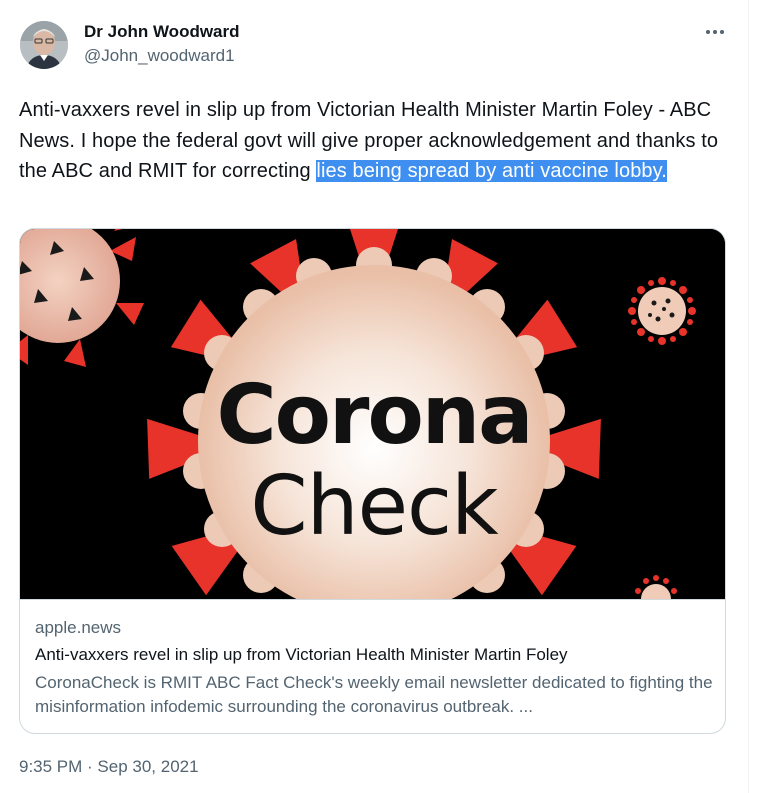 The width and height of the screenshot is (782, 793). Describe the element at coordinates (109, 767) in the screenshot. I see `tweet-timestamp: 9:35 PM · Sep 30, 2021` at that location.